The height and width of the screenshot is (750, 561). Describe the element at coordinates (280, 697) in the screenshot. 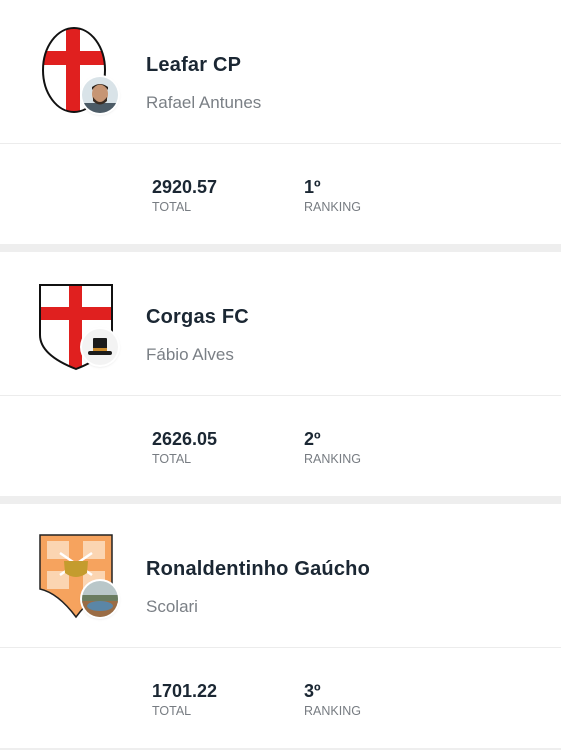

I see `stats-row: 1701.22 TOTAL 3º RANKING` at that location.